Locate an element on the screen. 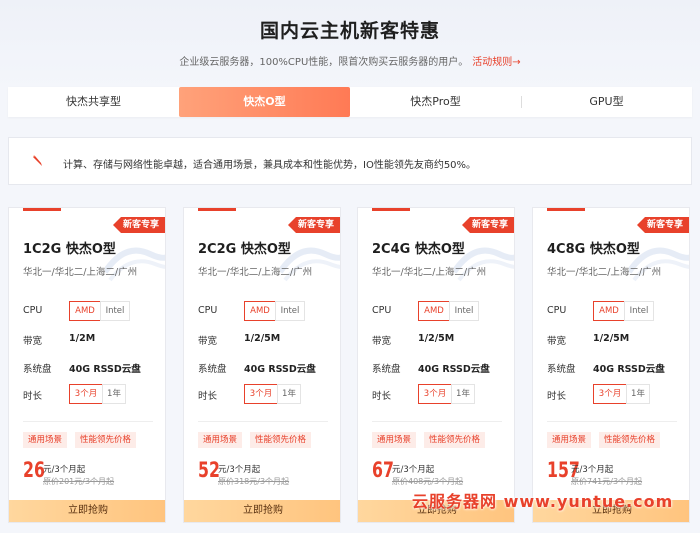 This screenshot has width=700, height=533. tab-gpu-type: GPU型 is located at coordinates (606, 102).